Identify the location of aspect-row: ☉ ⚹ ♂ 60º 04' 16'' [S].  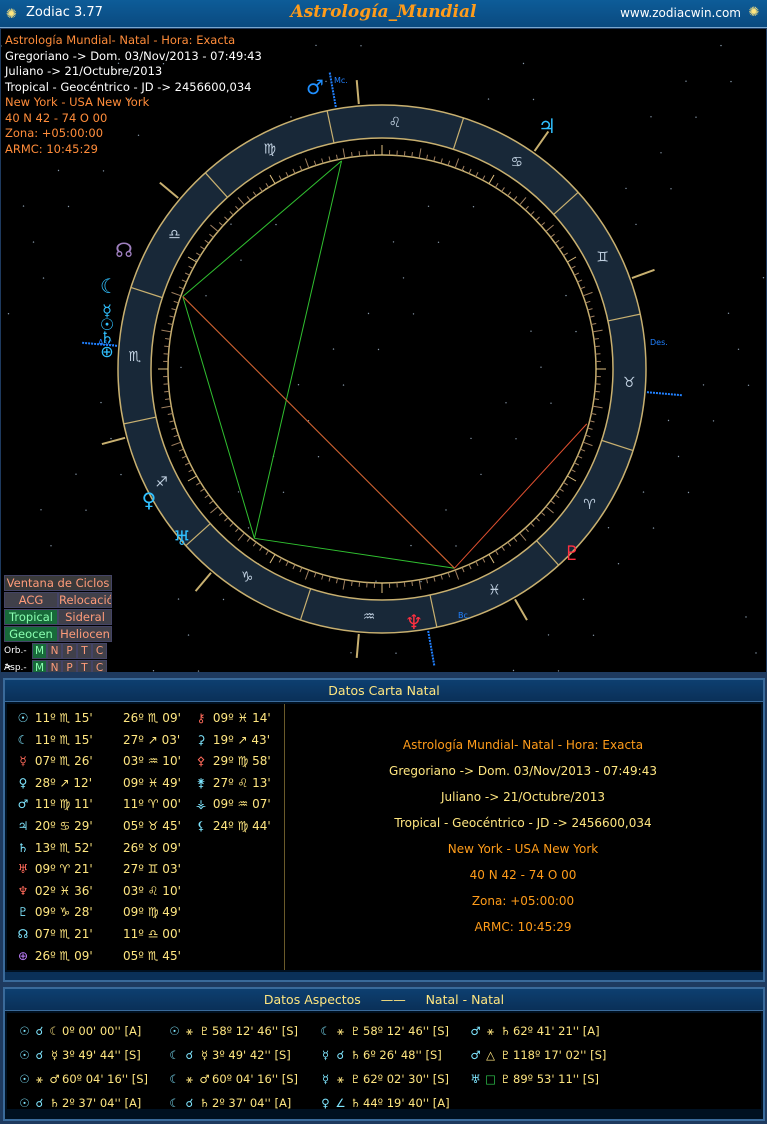
(82, 1079).